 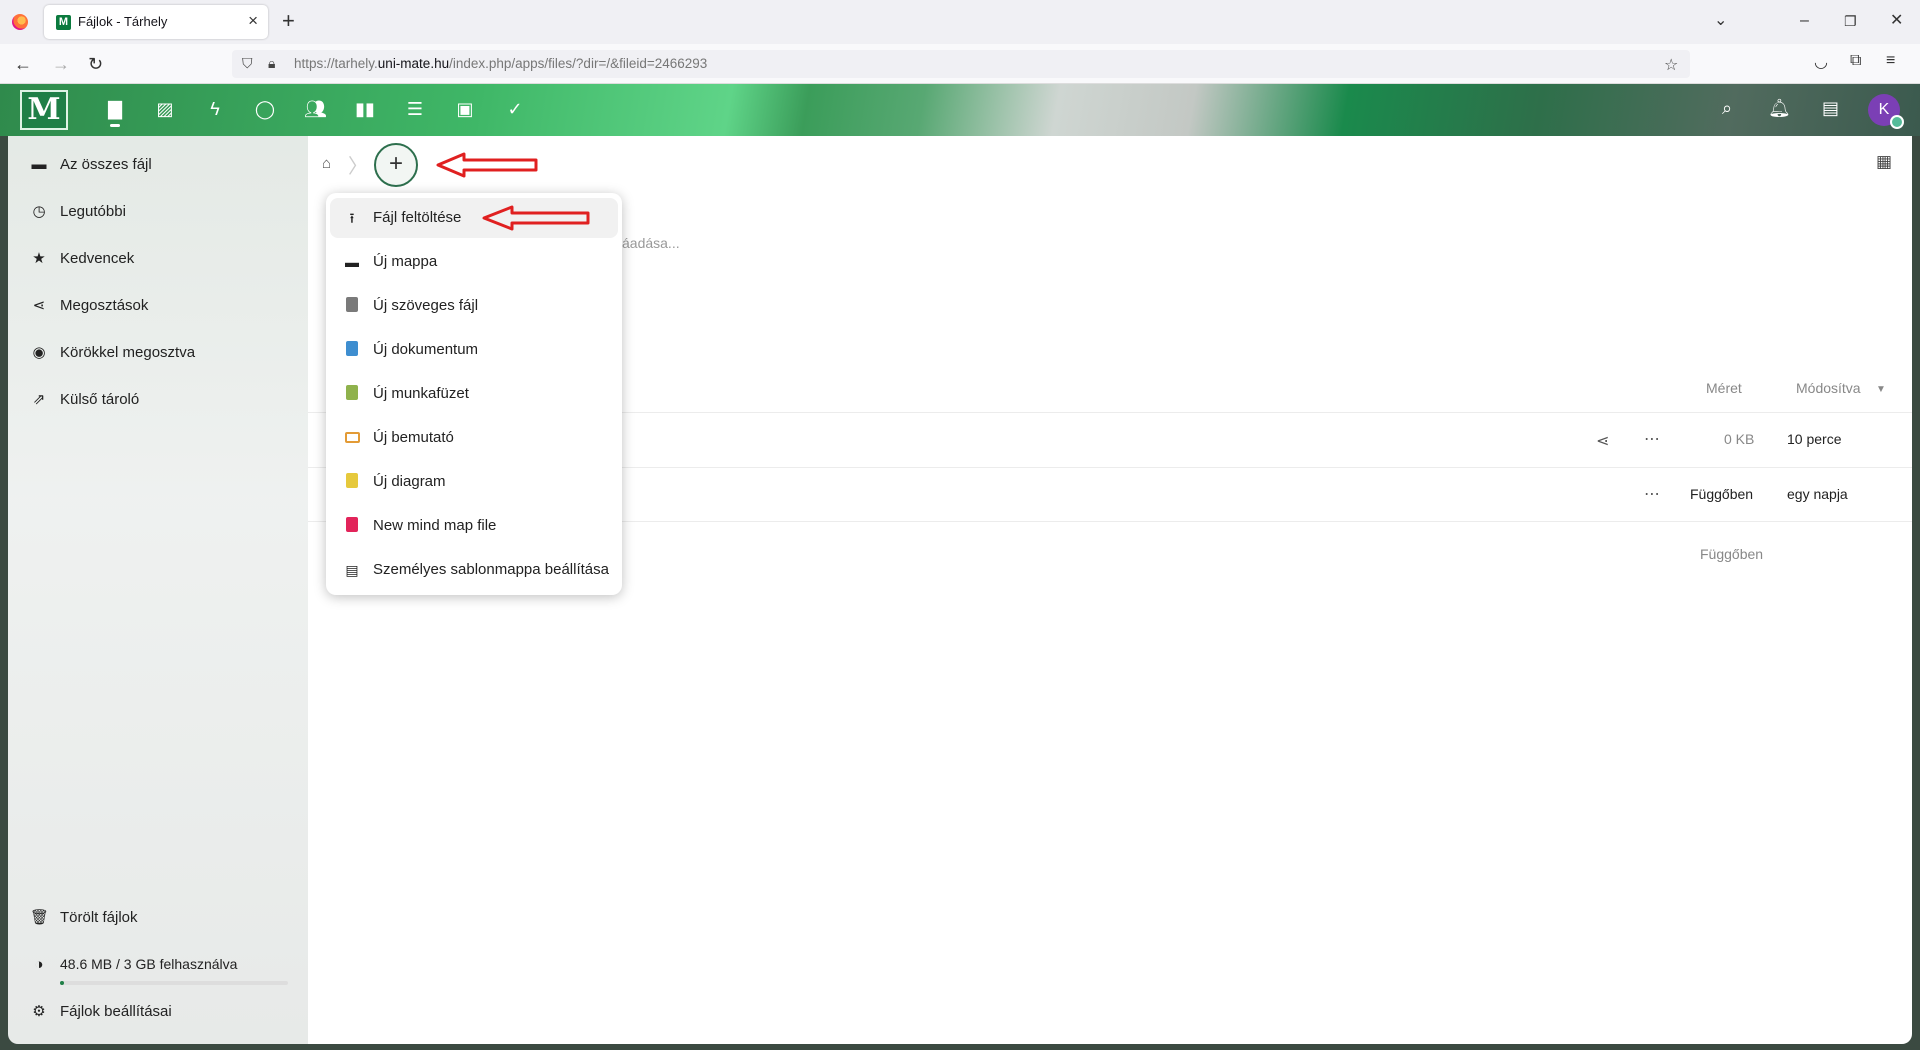 I want to click on notifications-icon: 🔔︎, so click(x=1779, y=108).